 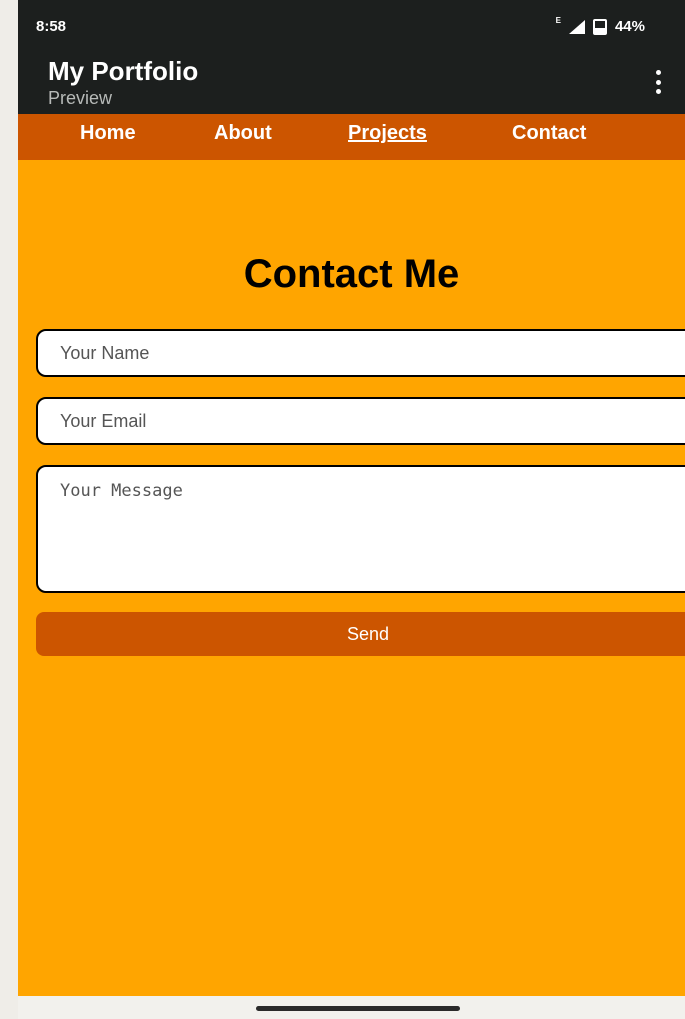 I want to click on email-field, so click(x=360, y=421).